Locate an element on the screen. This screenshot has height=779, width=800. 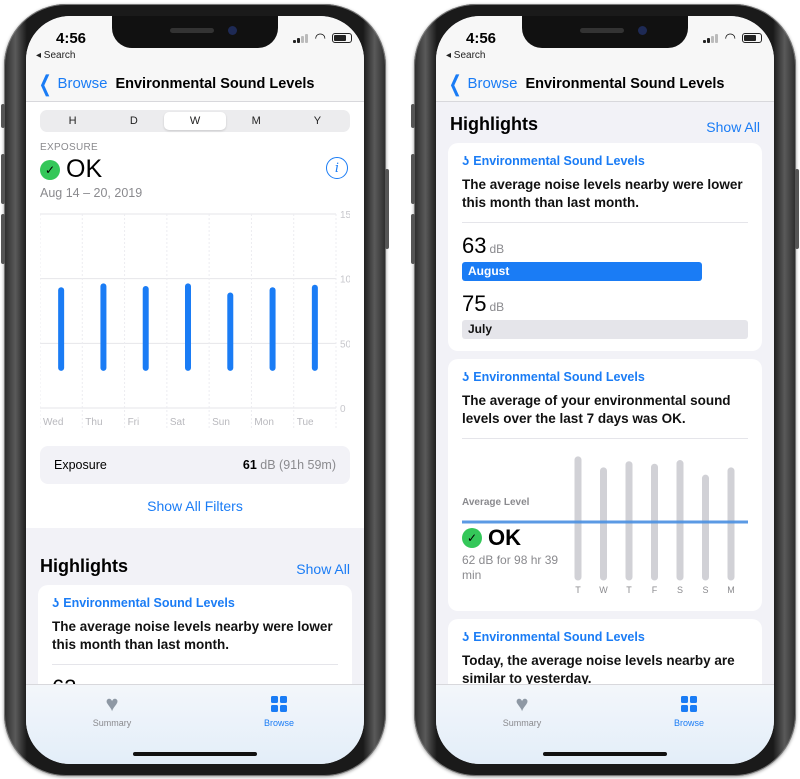
exposure-chart: 0 50 100 150 Wed Thu Fri Sat Sun Mon Tue is located at coordinates (195, 322).